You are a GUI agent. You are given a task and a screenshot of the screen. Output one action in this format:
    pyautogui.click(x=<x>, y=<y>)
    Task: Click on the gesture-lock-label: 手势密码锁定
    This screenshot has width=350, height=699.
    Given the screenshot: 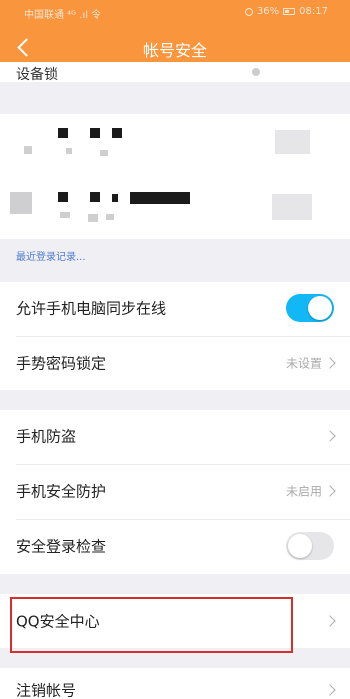 What is the action you would take?
    pyautogui.click(x=61, y=363)
    